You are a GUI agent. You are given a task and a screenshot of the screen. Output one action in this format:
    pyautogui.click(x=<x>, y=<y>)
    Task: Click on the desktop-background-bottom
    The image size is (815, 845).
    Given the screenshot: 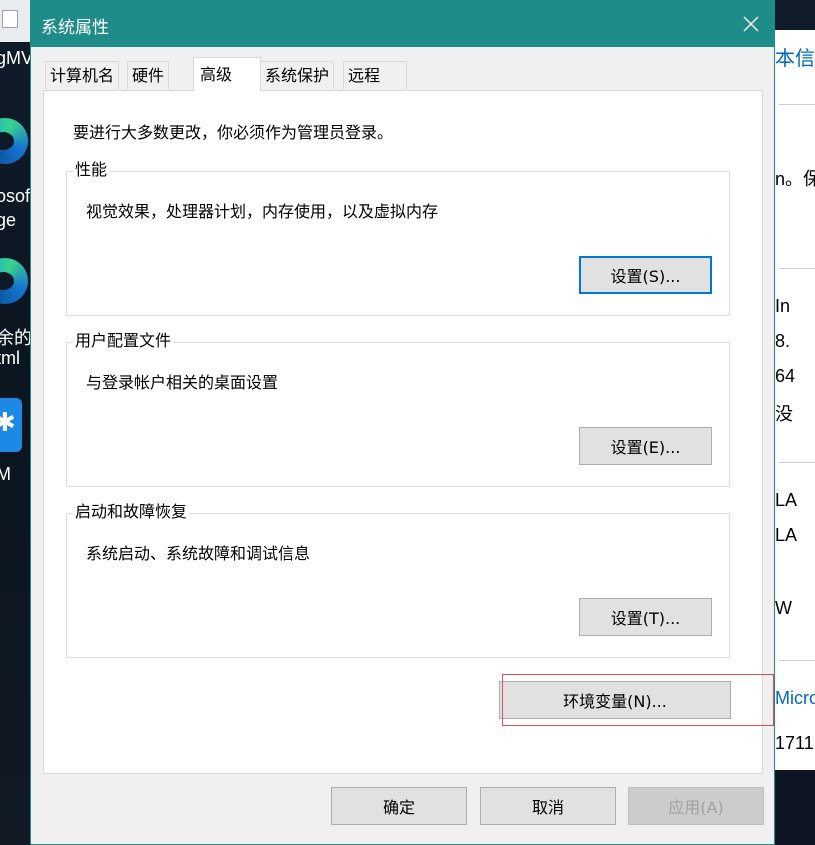 What is the action you would take?
    pyautogui.click(x=795, y=807)
    